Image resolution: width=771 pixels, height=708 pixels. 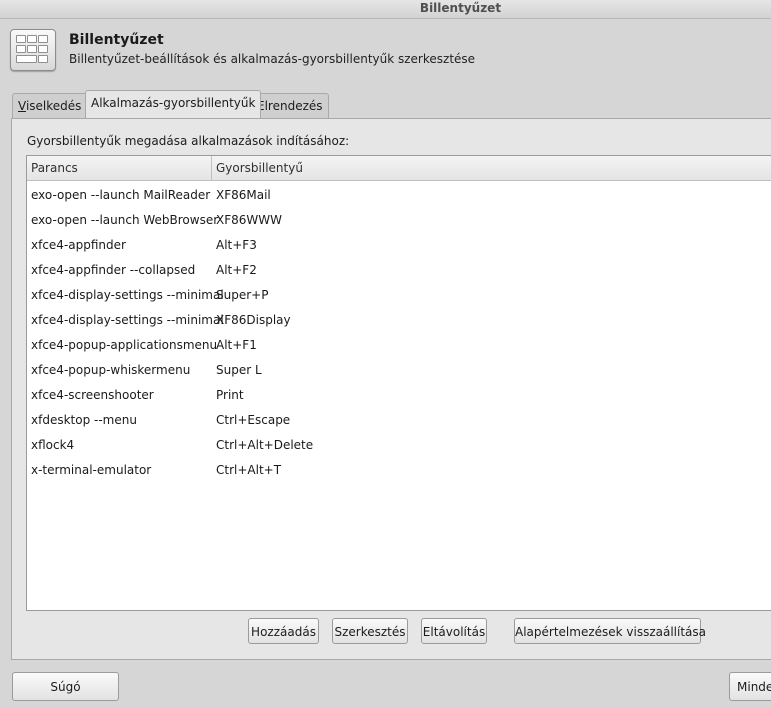 What do you see at coordinates (236, 270) in the screenshot?
I see `shortcut-cell: Alt+F2` at bounding box center [236, 270].